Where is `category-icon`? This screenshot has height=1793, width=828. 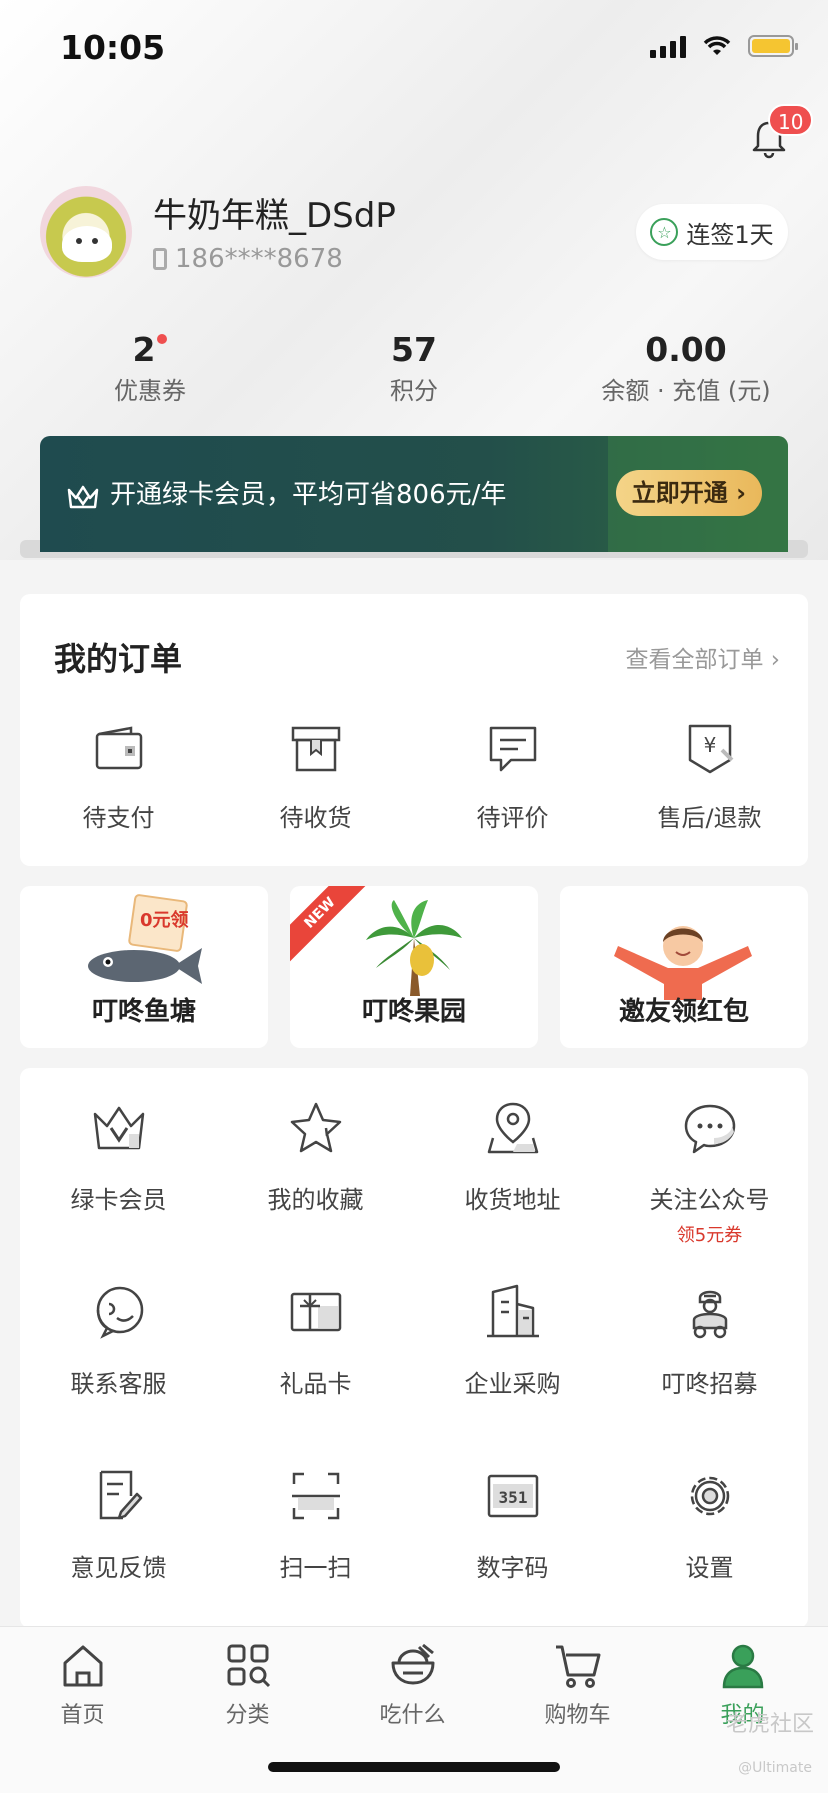 category-icon is located at coordinates (248, 1666).